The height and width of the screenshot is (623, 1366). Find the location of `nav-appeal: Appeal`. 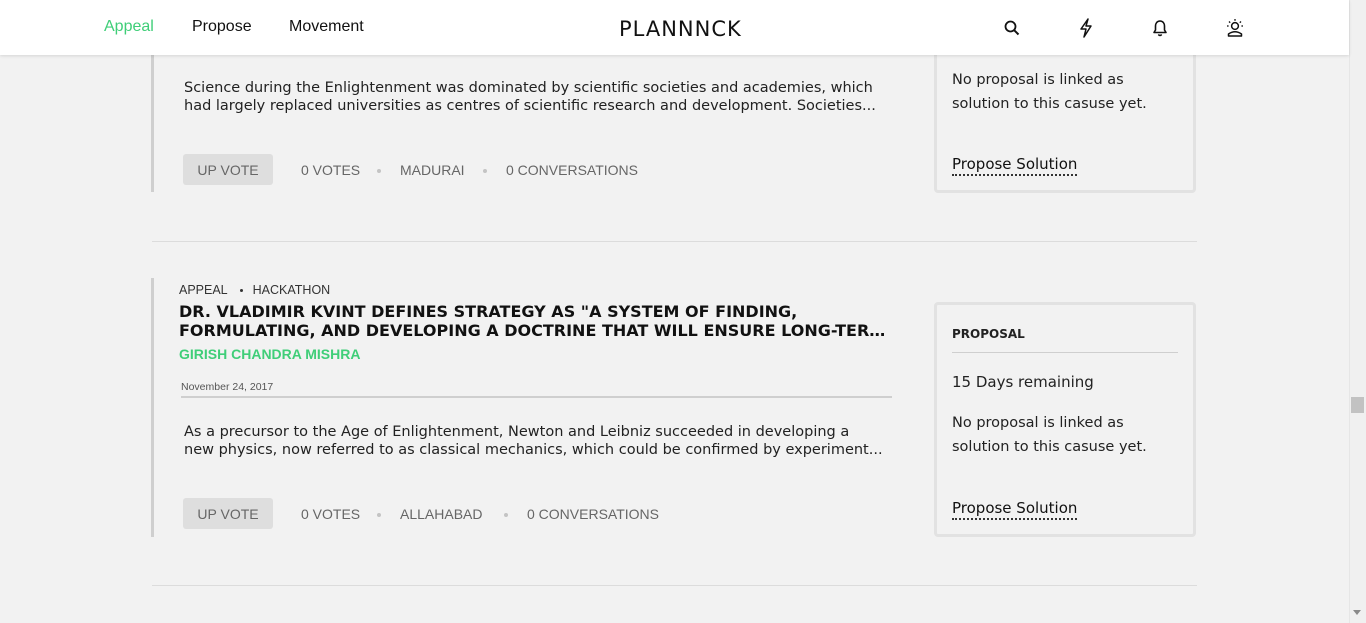

nav-appeal: Appeal is located at coordinates (129, 27).